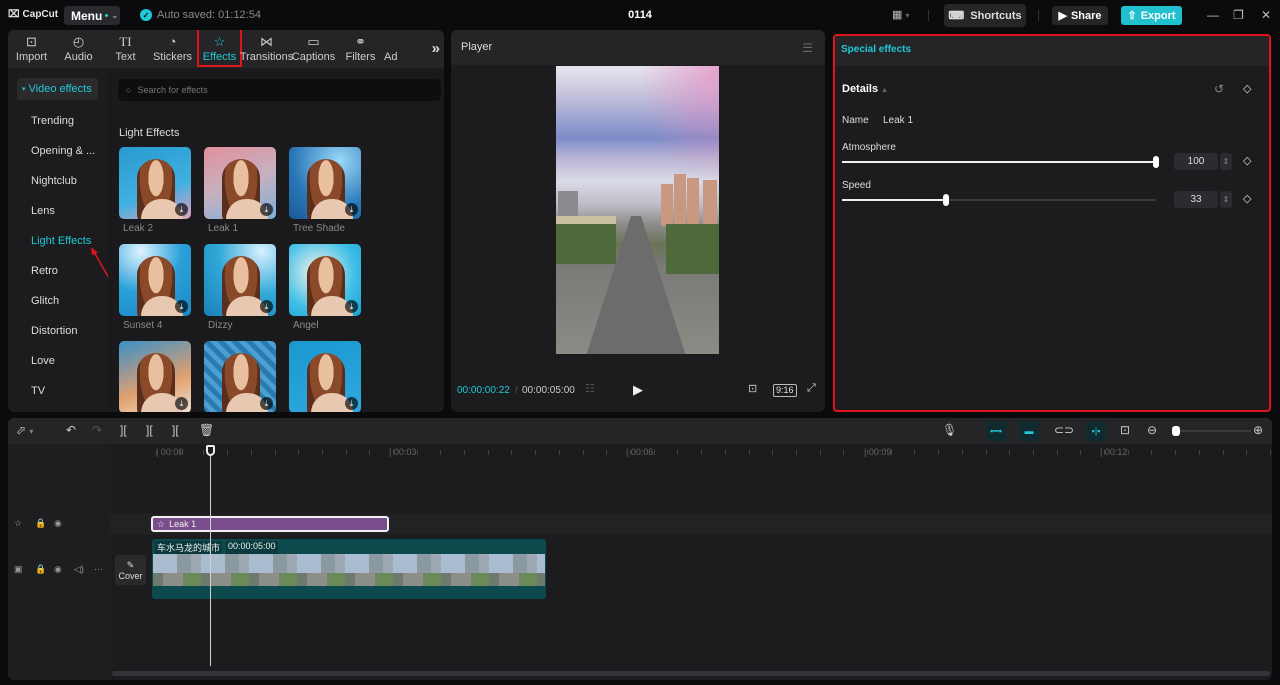  I want to click on zoom-fit-icon: ⊡, so click(752, 388).